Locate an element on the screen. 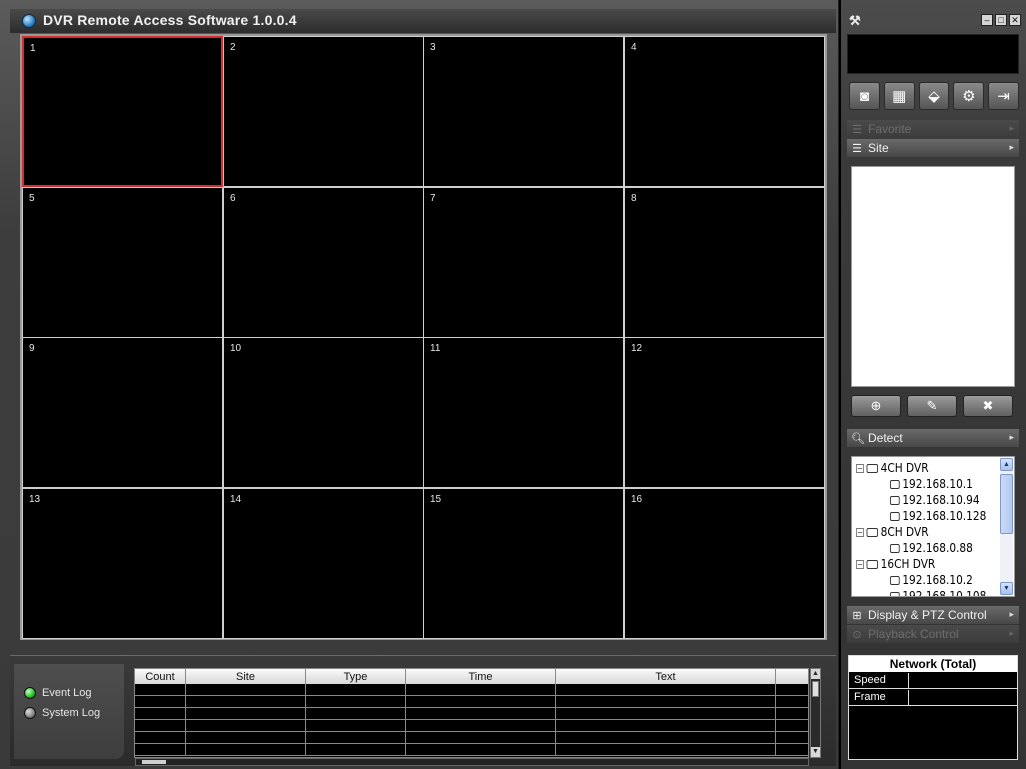 This screenshot has width=1026, height=769. video-channel-cell: 10 is located at coordinates (323, 412).